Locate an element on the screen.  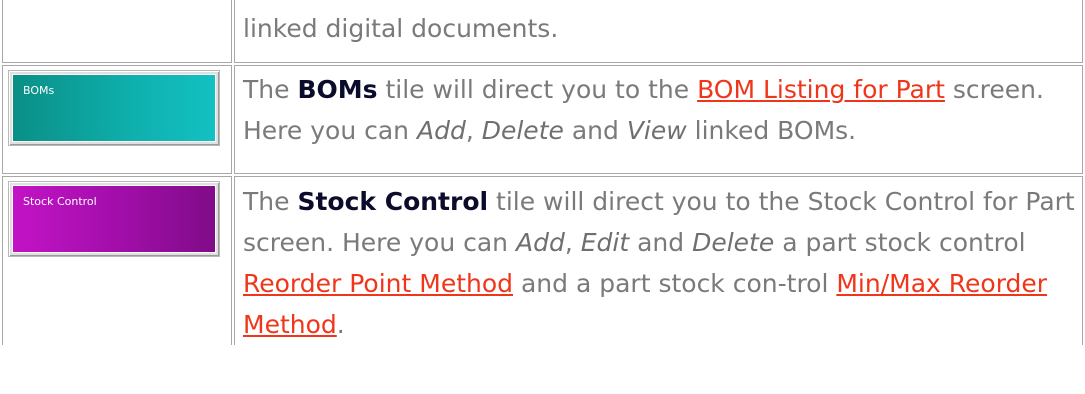
boms-tile-label: BOMs is located at coordinates (39, 90).